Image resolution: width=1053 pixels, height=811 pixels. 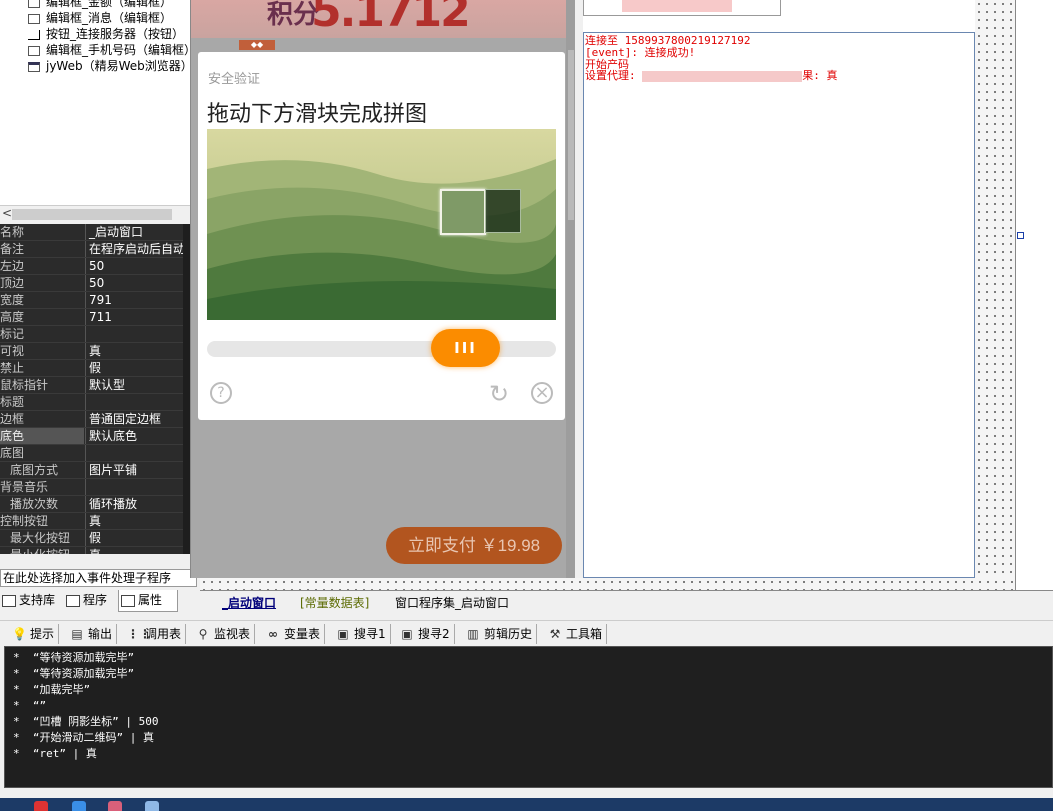 I want to click on property-row: 播放次数 循环播放, so click(x=95, y=504).